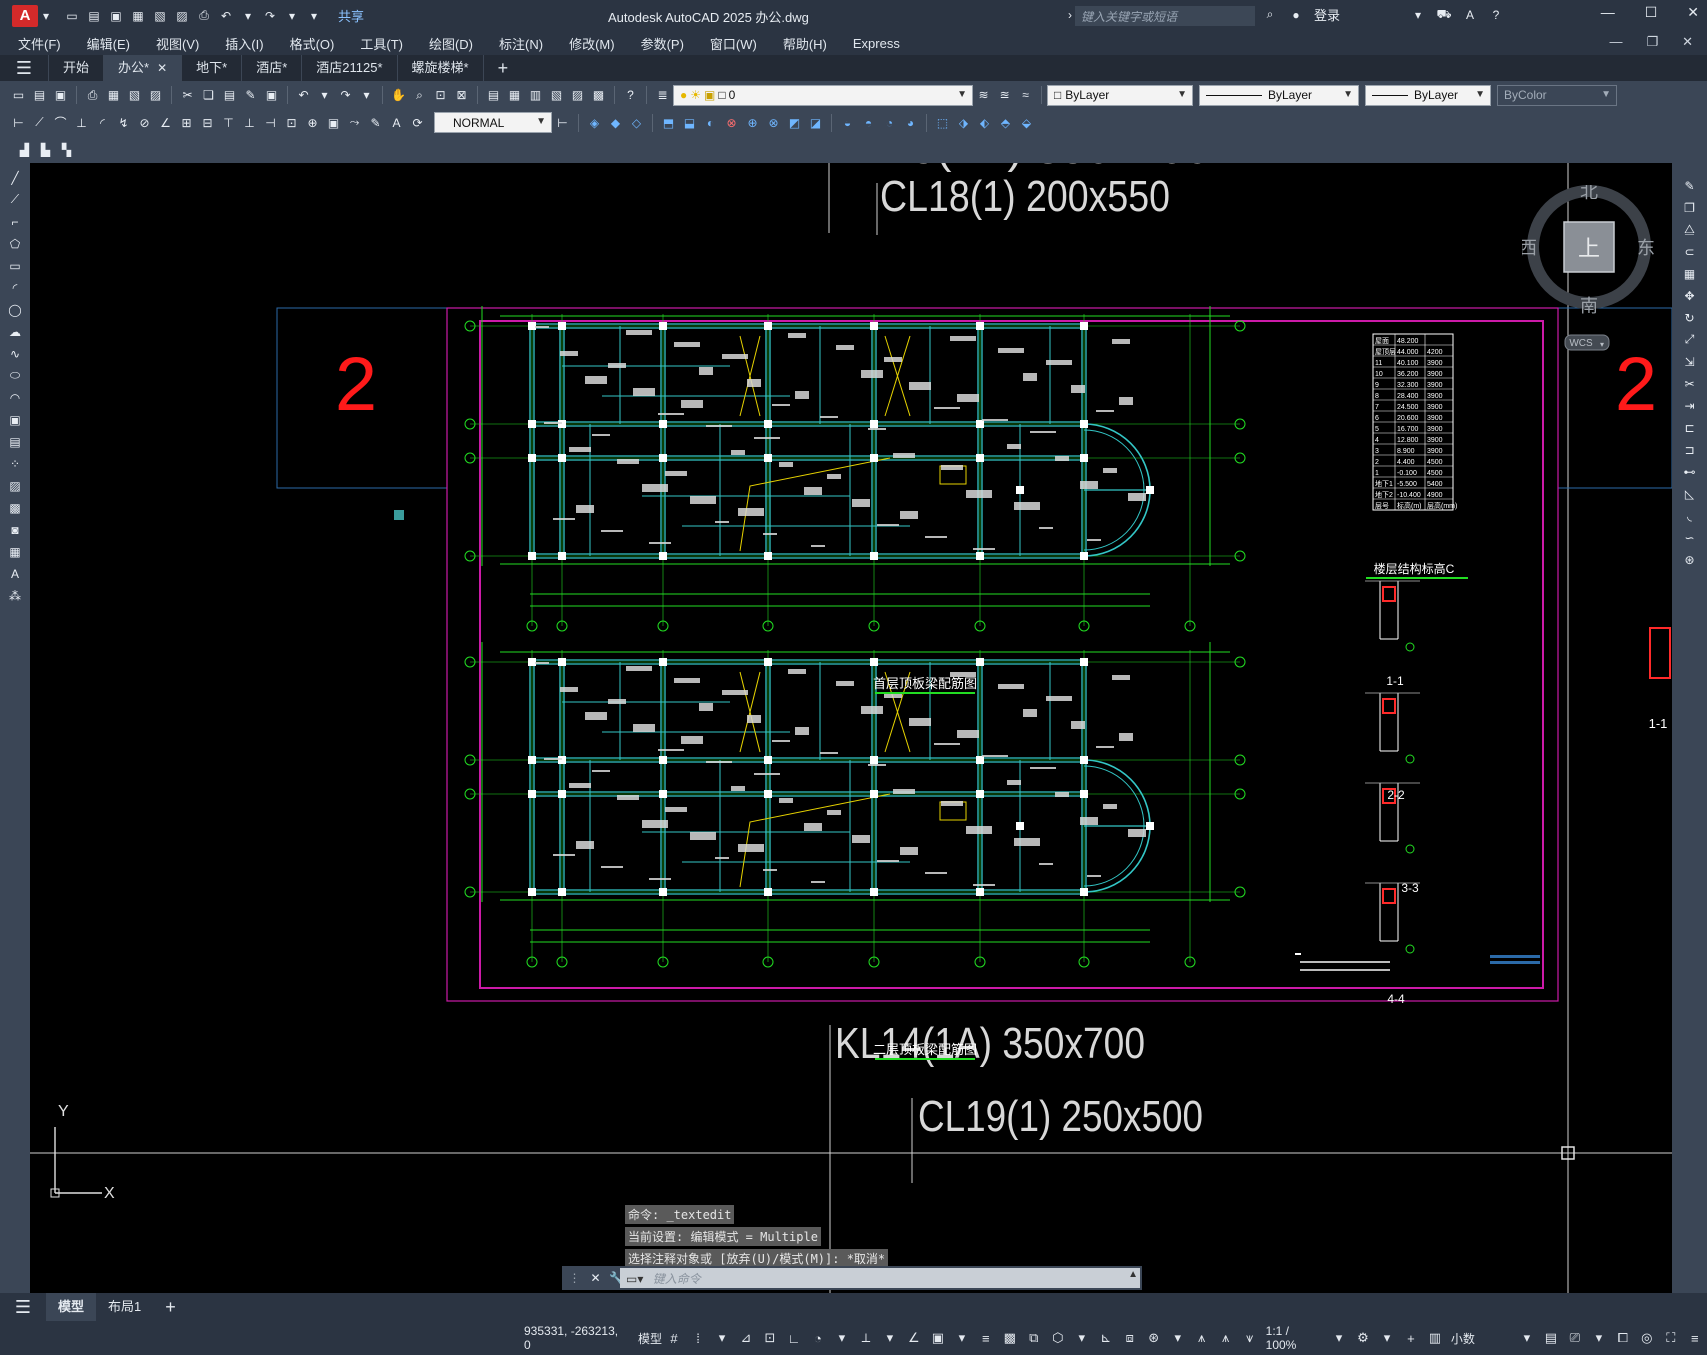 This screenshot has width=1707, height=1355. I want to click on annotation-scale-value: 1:1 / 100%, so click(1294, 1338).